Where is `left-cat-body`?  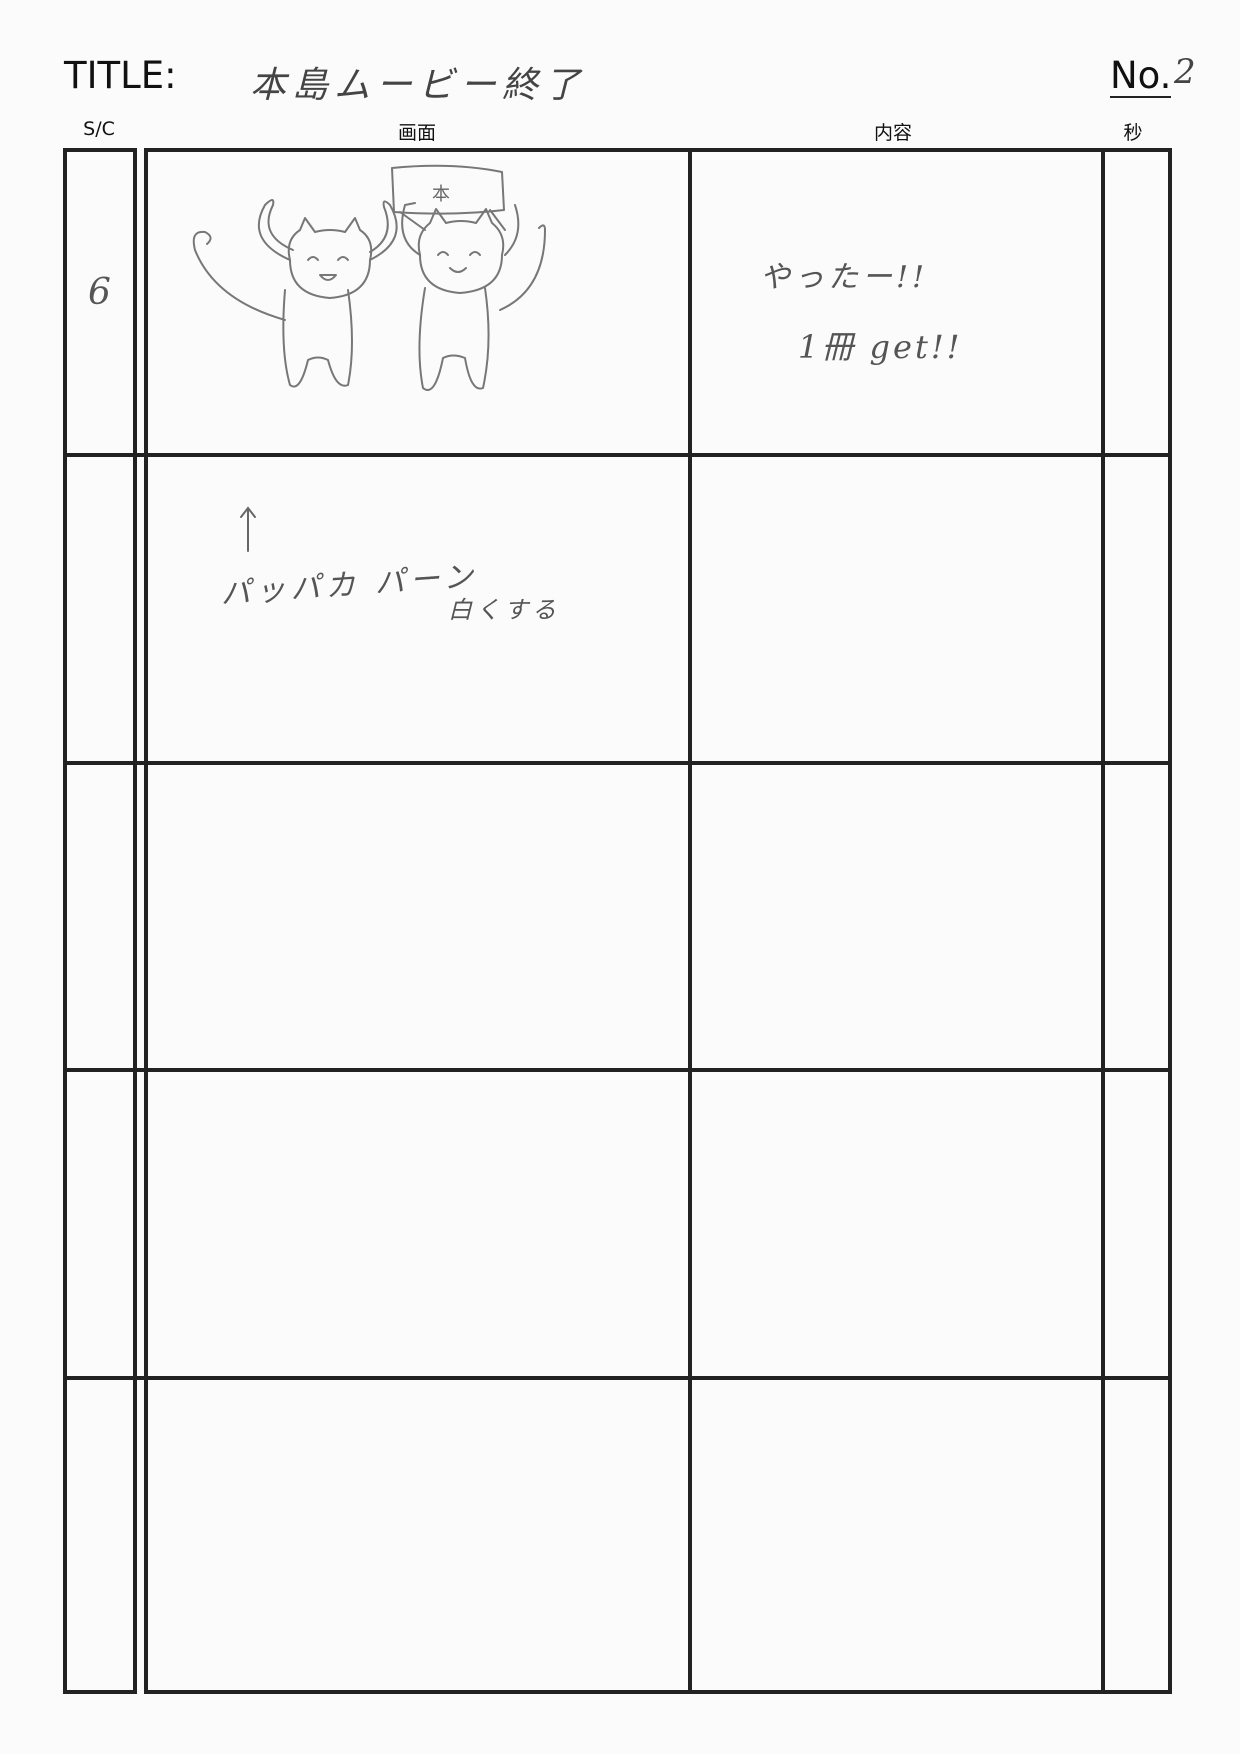 left-cat-body is located at coordinates (317, 338).